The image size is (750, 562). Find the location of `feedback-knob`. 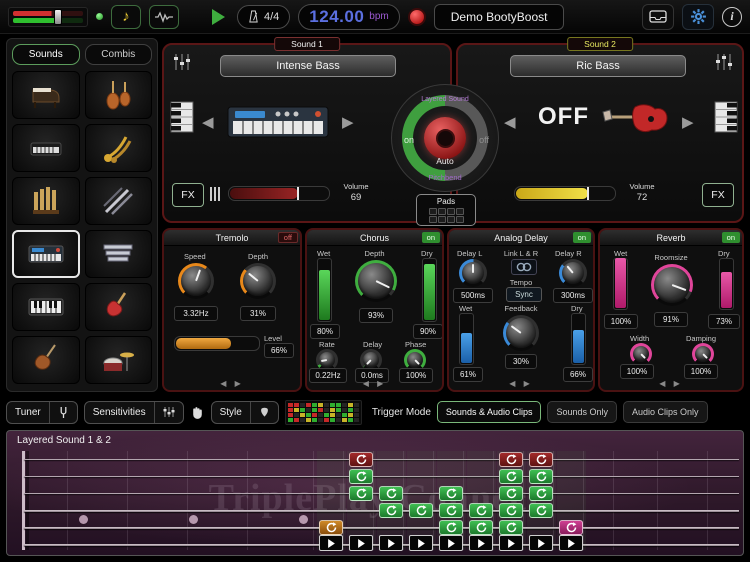

feedback-knob is located at coordinates (521, 333).